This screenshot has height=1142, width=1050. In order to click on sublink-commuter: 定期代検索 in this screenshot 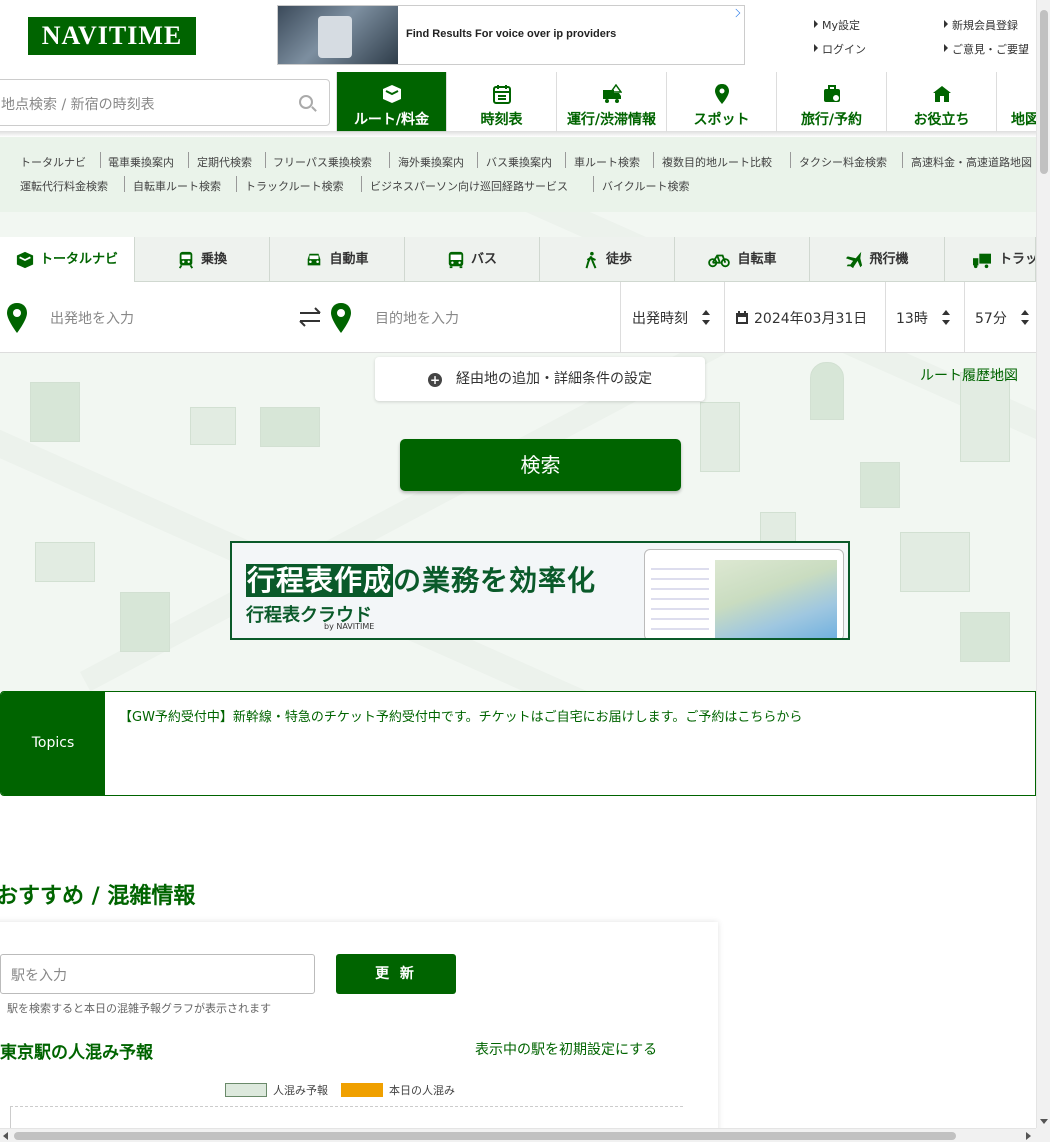, I will do `click(224, 162)`.